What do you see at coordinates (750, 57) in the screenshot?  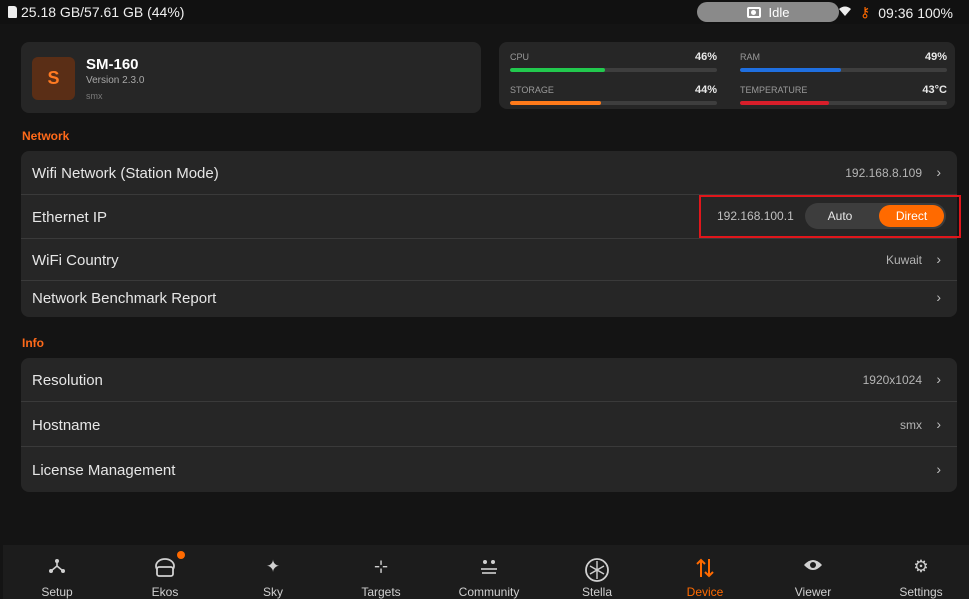 I see `stat-label: RAM` at bounding box center [750, 57].